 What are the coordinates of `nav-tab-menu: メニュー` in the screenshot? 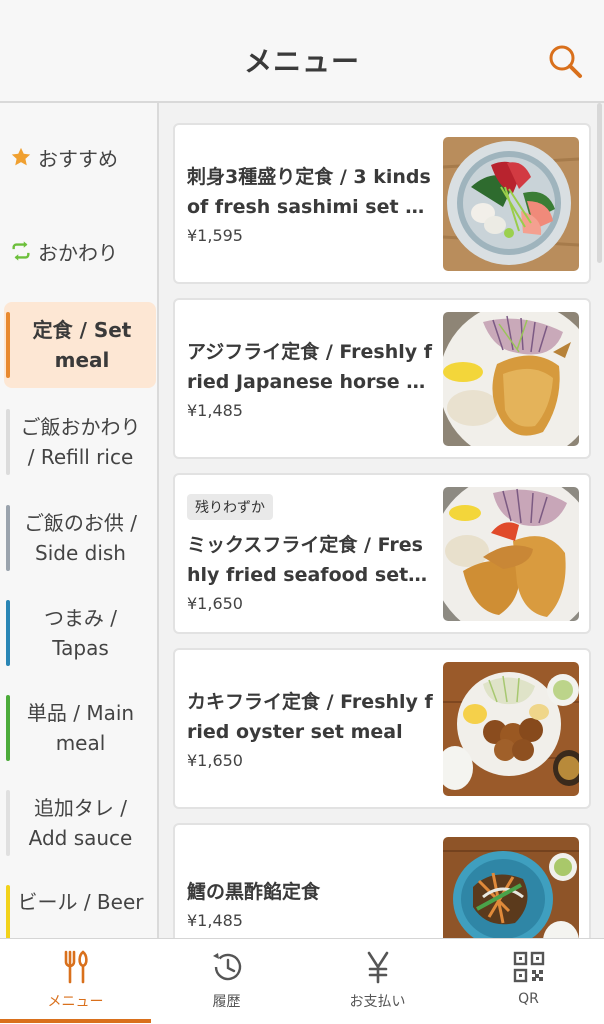 It's located at (75, 981).